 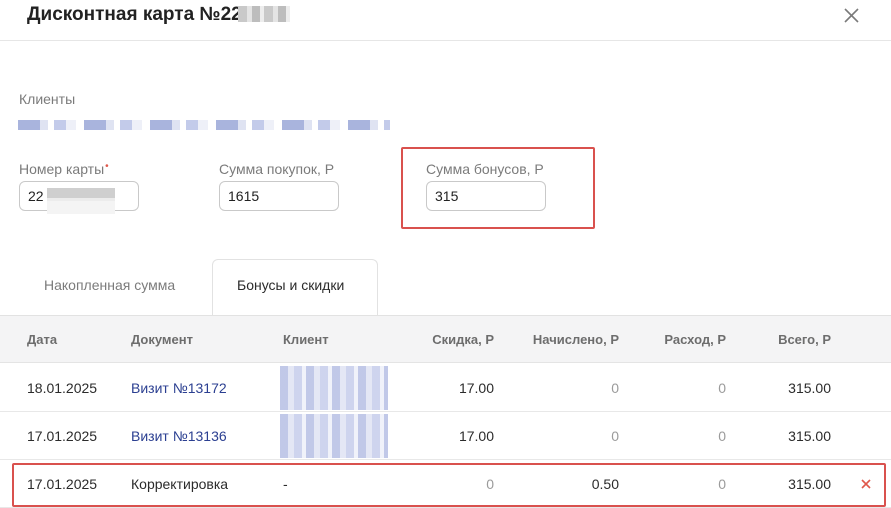 I want to click on card-number-label-text: Номер карты, so click(x=62, y=169).